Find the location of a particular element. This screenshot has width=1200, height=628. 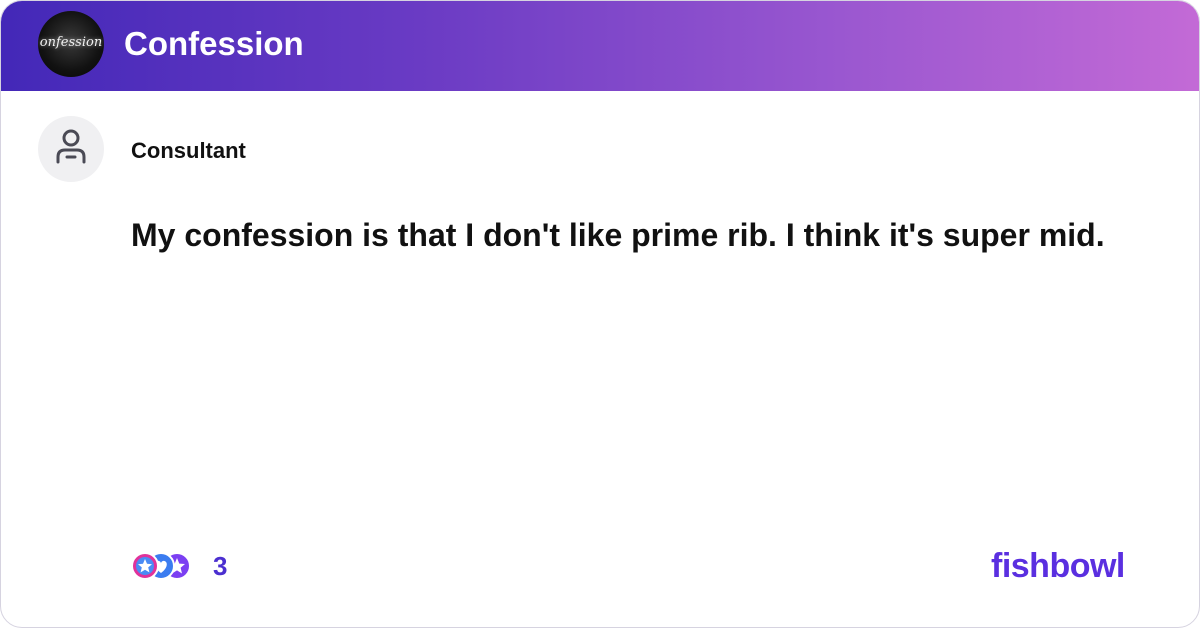

author-avatar is located at coordinates (71, 149).